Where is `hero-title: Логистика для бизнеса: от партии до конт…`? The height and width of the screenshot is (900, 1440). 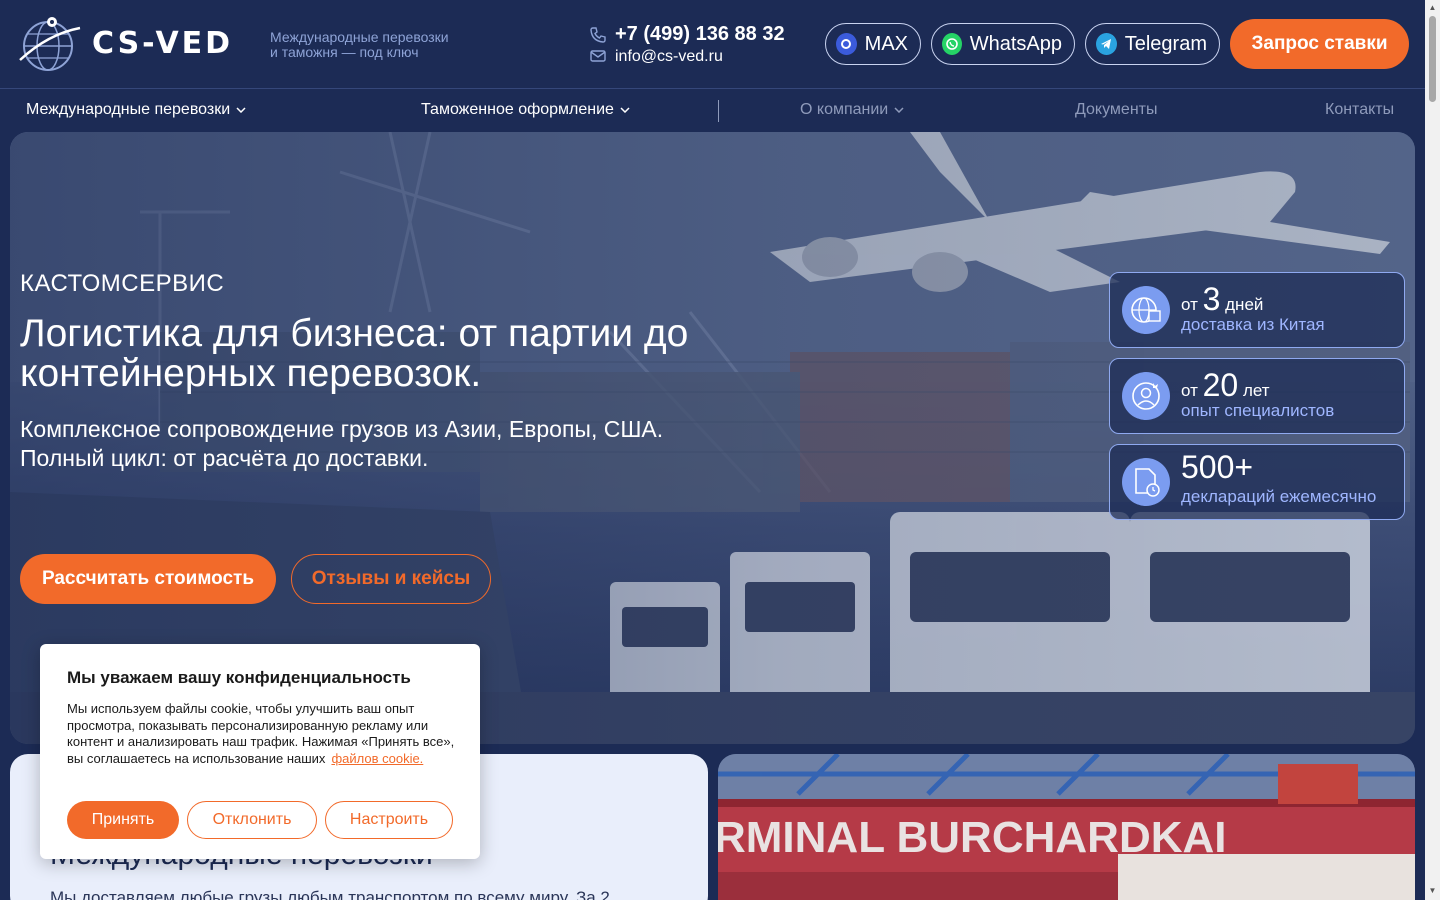
hero-title: Логистика для бизнеса: от партии до конт… is located at coordinates (354, 353).